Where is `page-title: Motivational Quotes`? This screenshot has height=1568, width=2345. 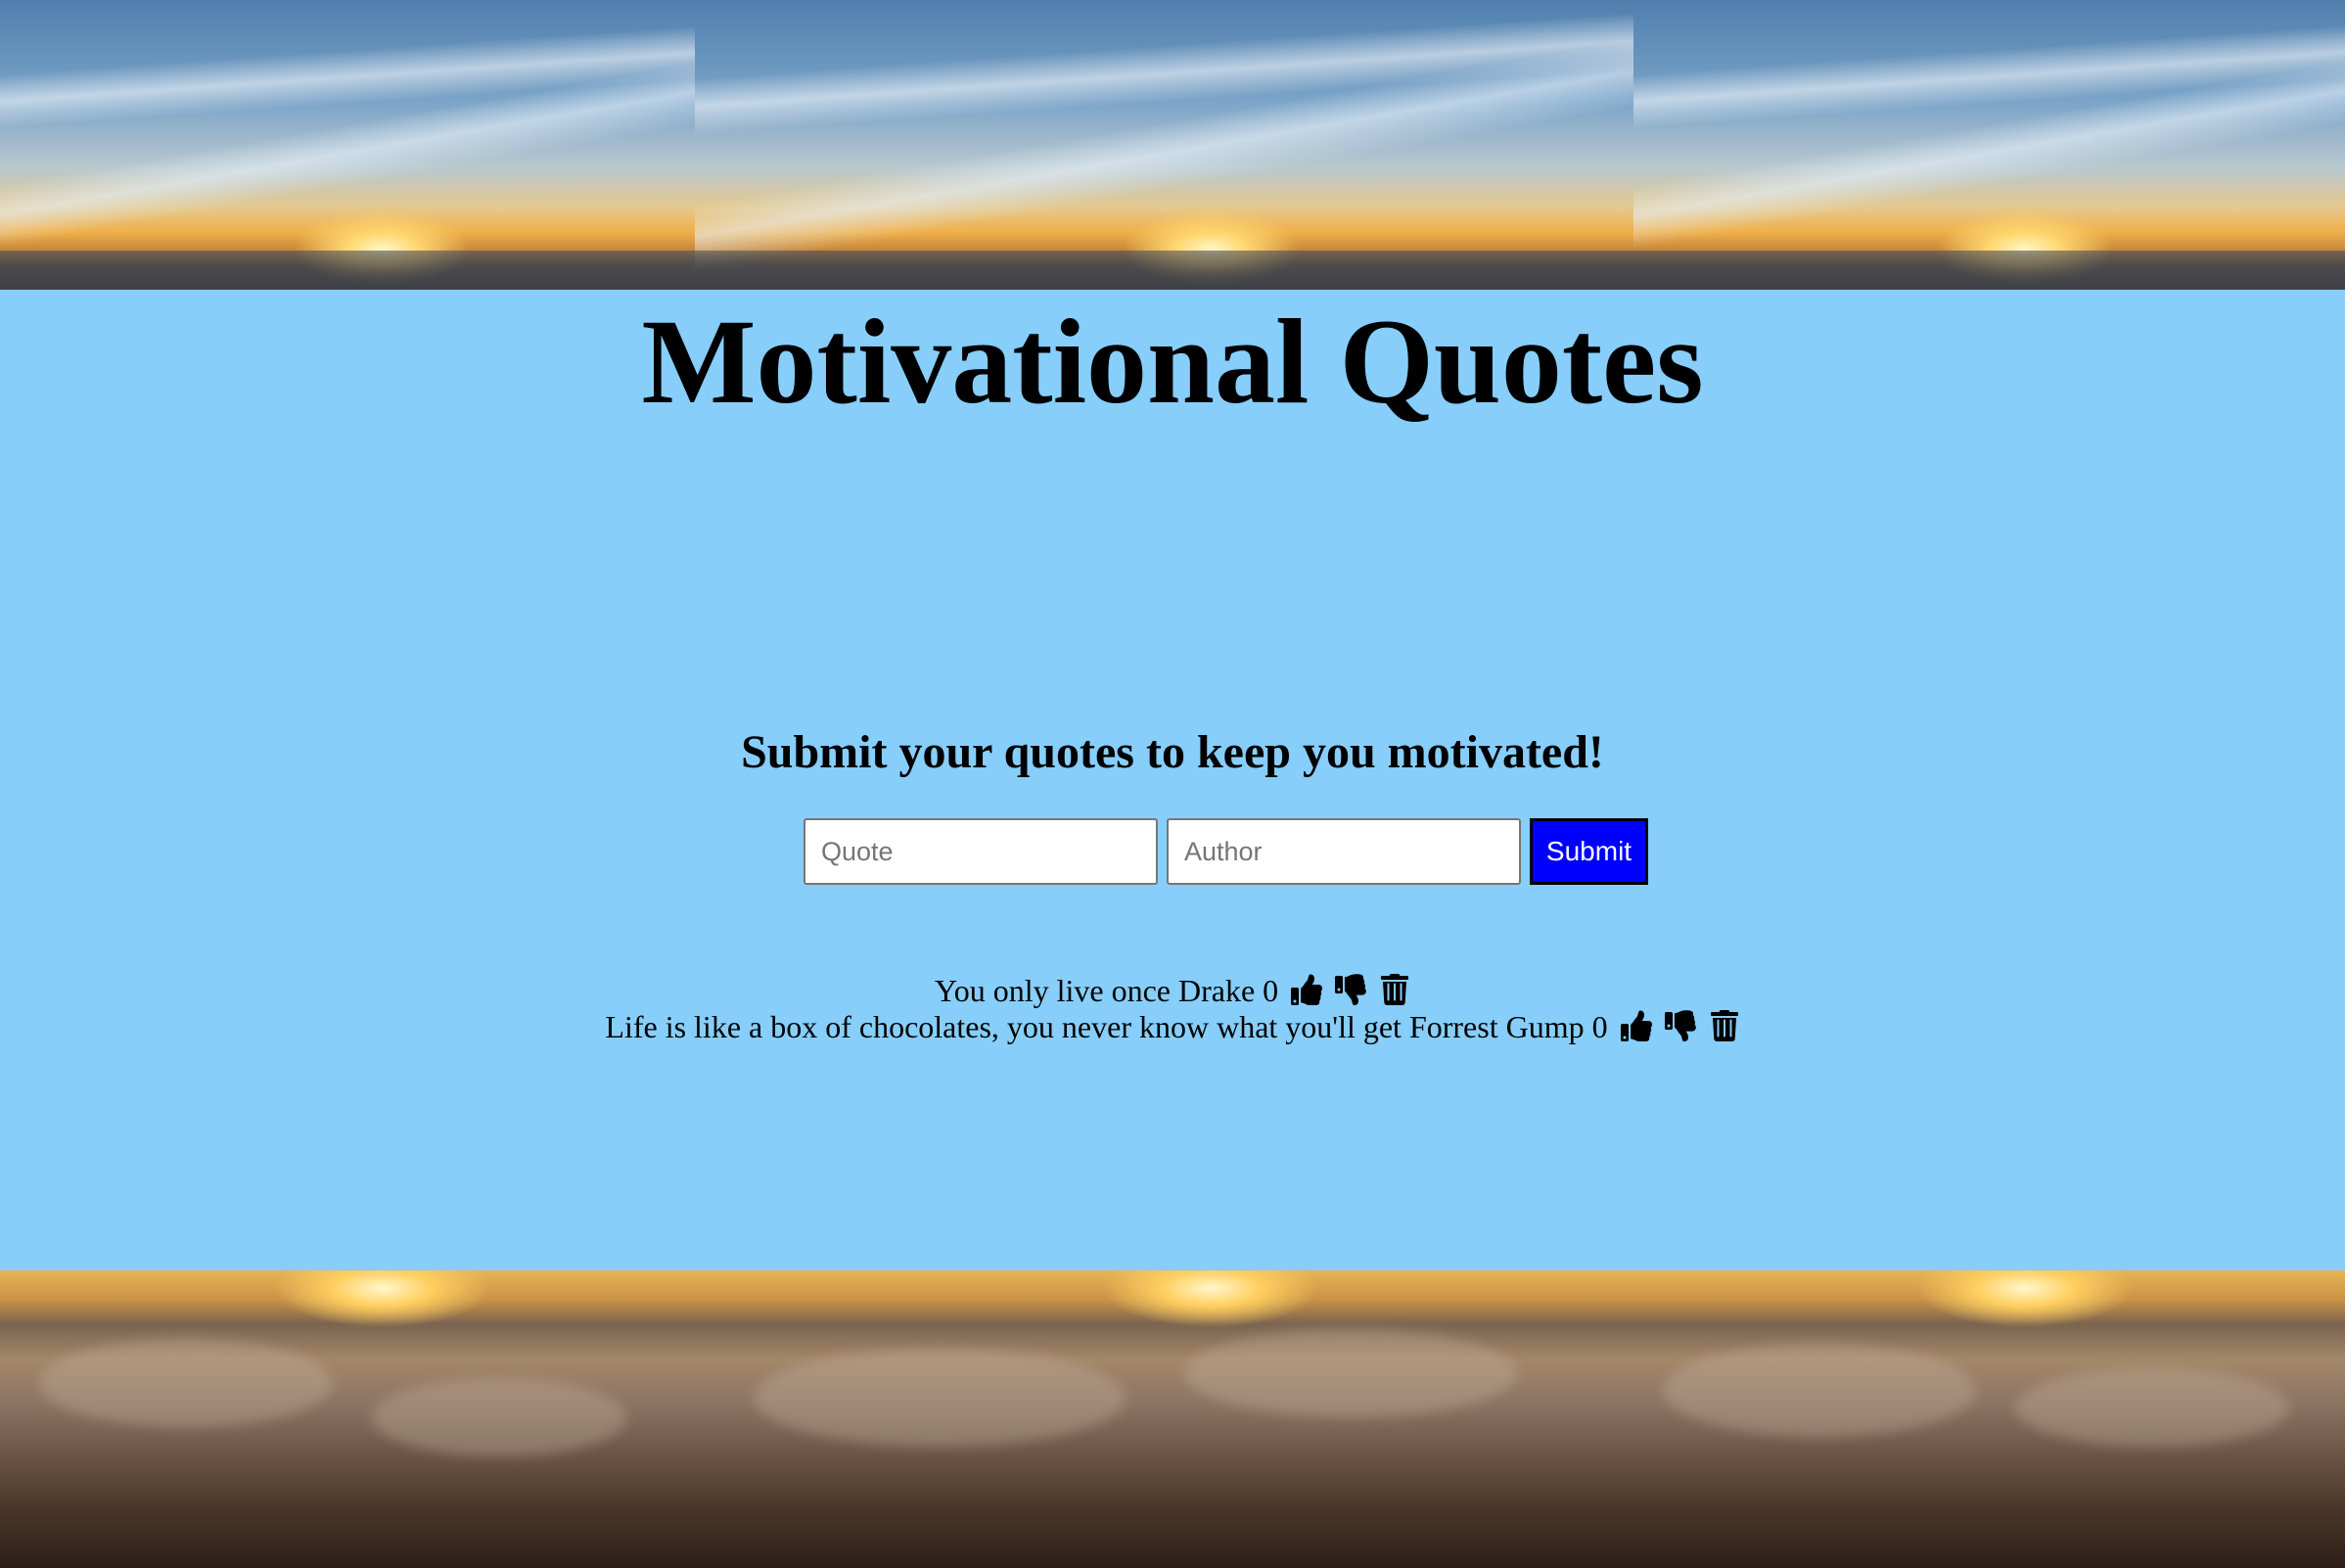
page-title: Motivational Quotes is located at coordinates (1172, 362).